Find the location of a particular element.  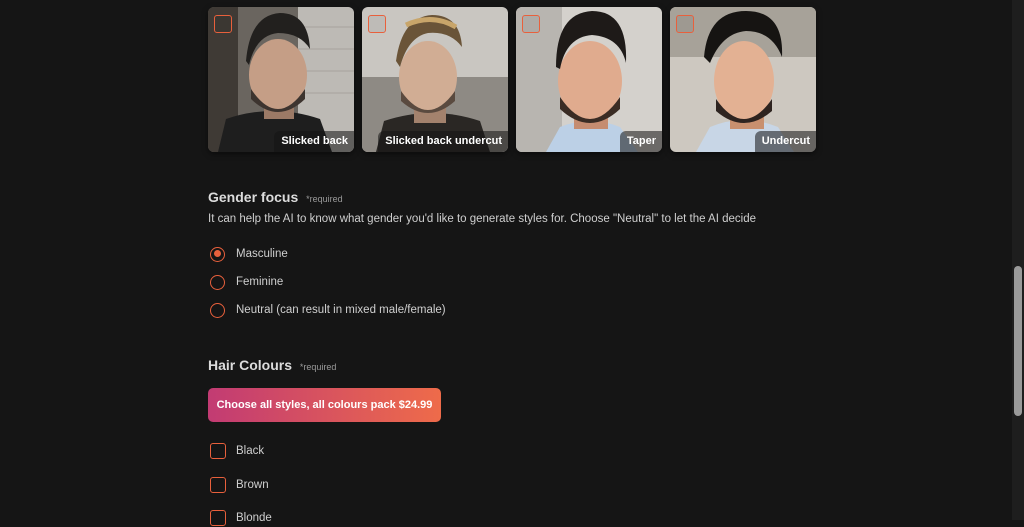

style-card-slicked-back-undercut: Slicked back undercut is located at coordinates (435, 79).